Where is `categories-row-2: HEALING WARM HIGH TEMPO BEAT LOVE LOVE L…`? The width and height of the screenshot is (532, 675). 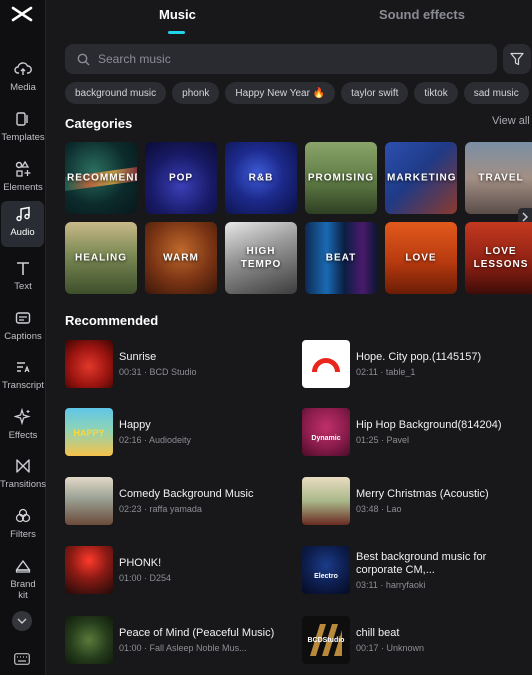
categories-row-2: HEALING WARM HIGH TEMPO BEAT LOVE LOVE L… is located at coordinates (298, 258).